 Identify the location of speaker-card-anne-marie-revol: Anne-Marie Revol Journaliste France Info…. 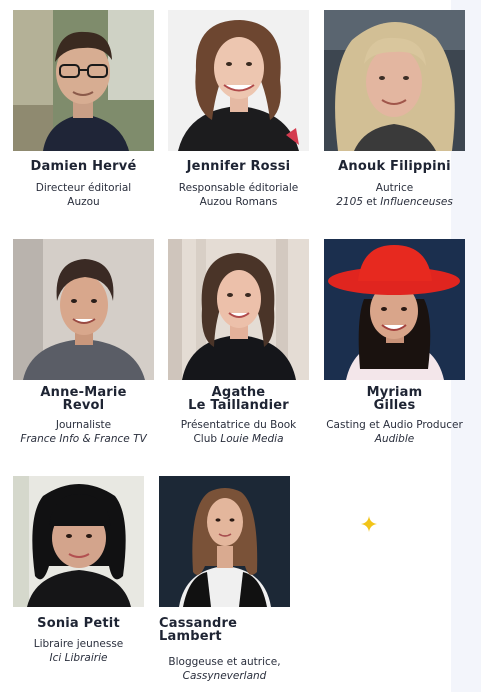
(83, 344).